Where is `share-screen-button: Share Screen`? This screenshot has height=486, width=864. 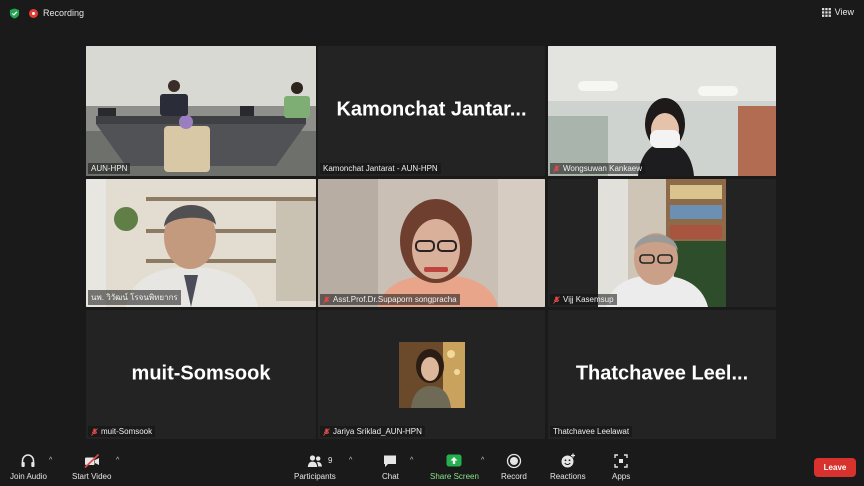
share-screen-button: Share Screen is located at coordinates (454, 467).